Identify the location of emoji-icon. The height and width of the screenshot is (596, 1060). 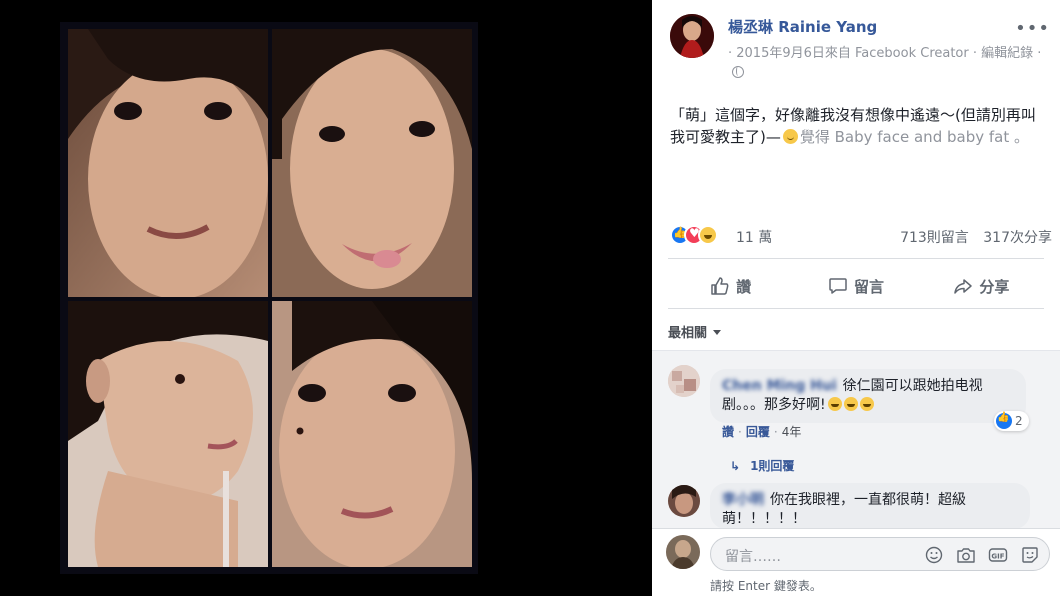
(934, 555).